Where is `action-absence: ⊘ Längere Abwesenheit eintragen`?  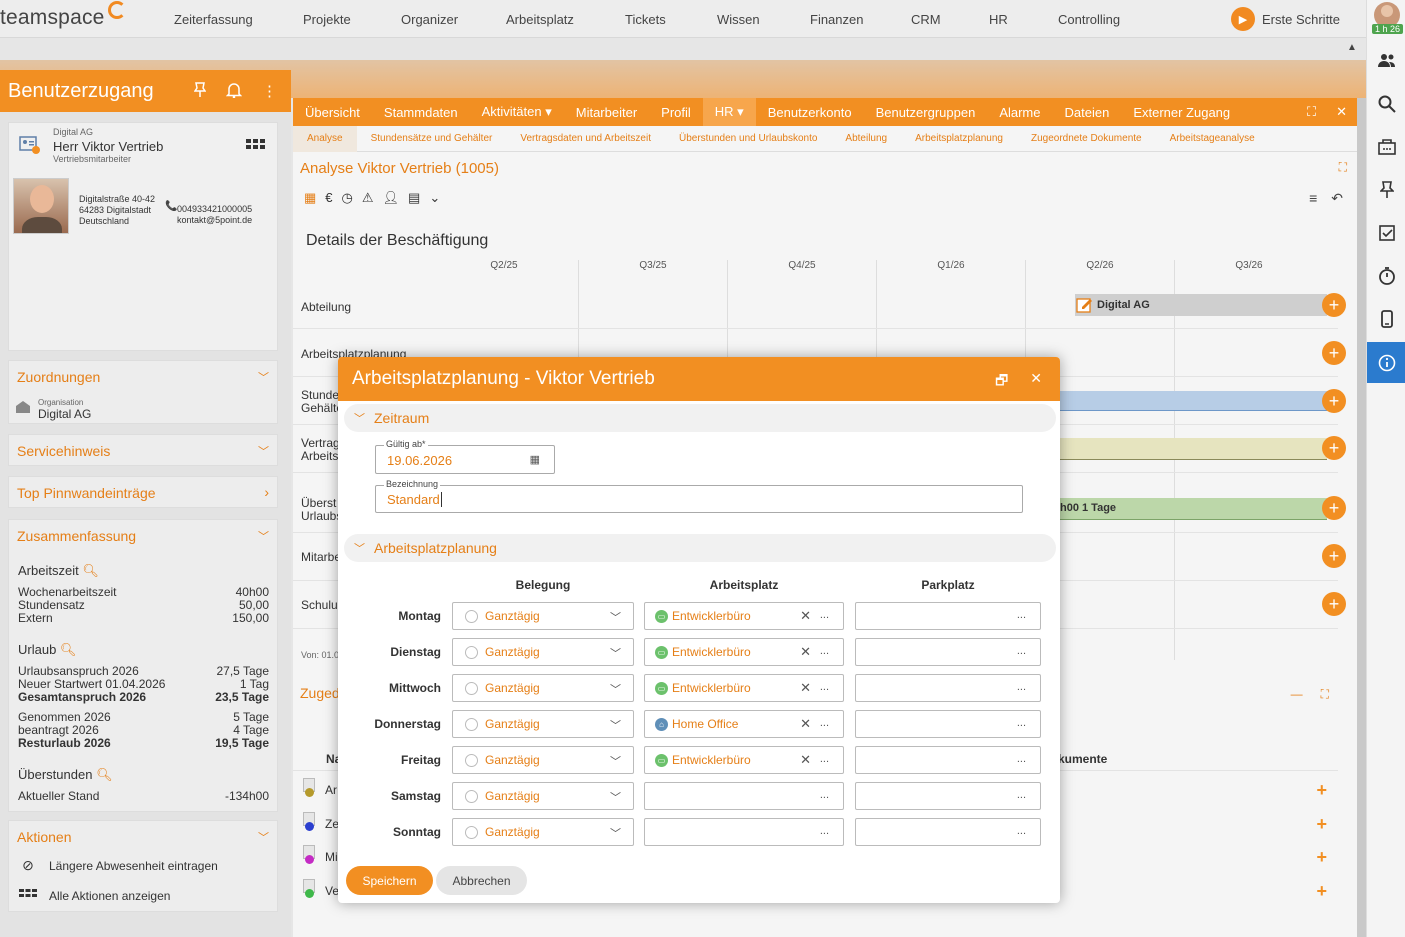 action-absence: ⊘ Längere Abwesenheit eintragen is located at coordinates (118, 865).